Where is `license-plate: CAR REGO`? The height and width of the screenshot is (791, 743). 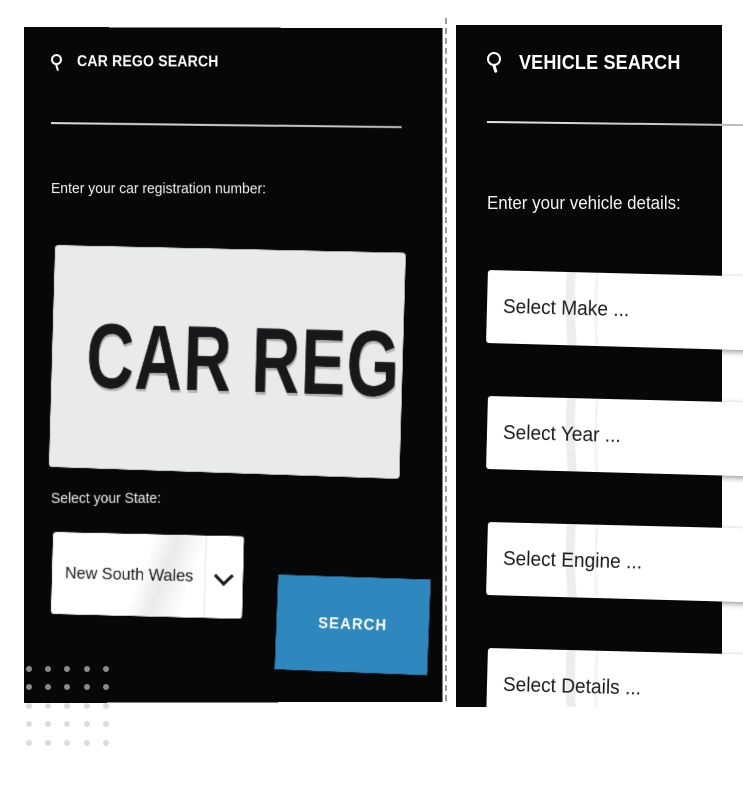
license-plate: CAR REGO is located at coordinates (227, 362).